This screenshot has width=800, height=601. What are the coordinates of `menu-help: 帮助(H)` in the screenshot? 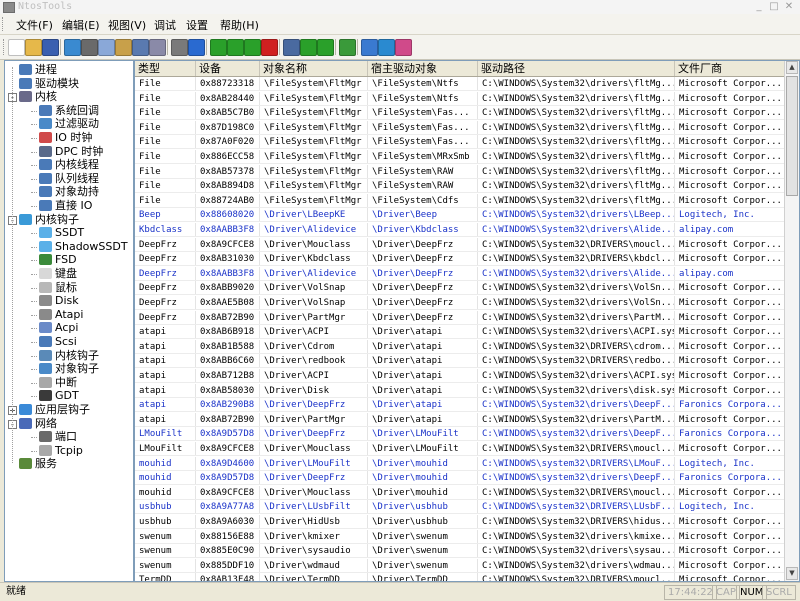 It's located at (239, 25).